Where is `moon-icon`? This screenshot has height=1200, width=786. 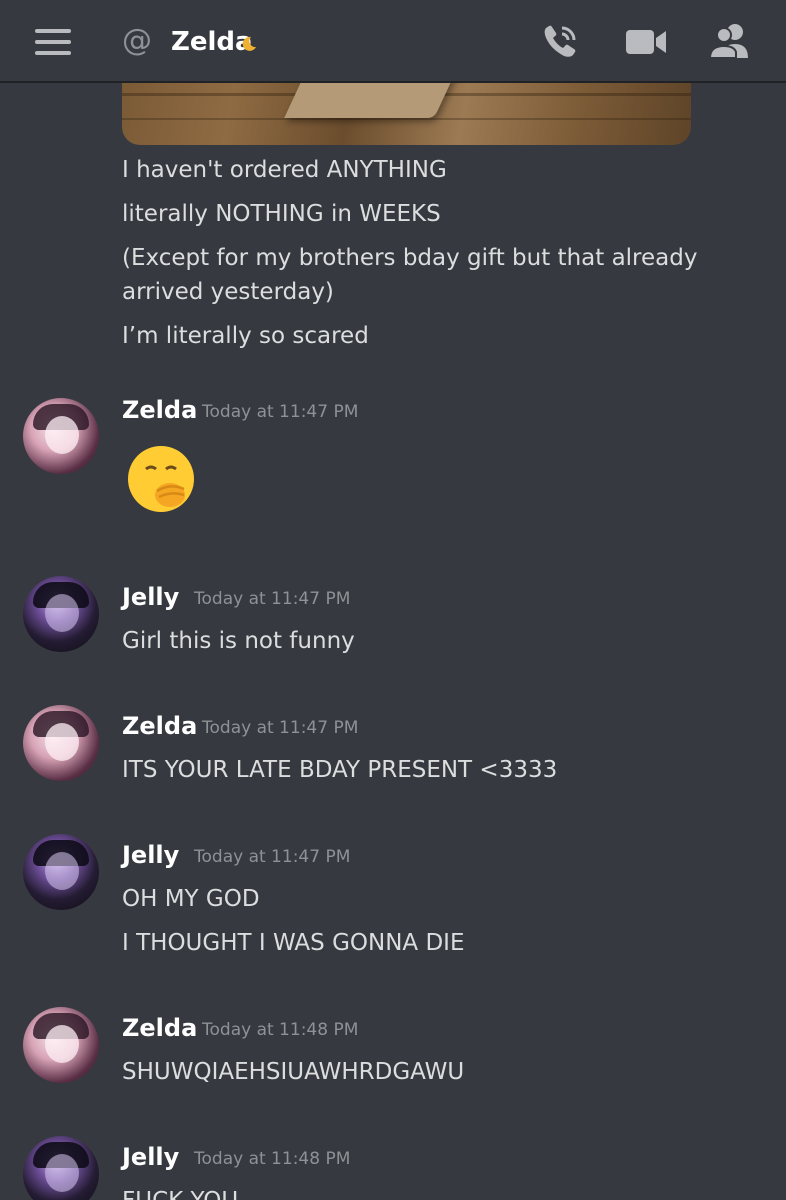 moon-icon is located at coordinates (249, 43).